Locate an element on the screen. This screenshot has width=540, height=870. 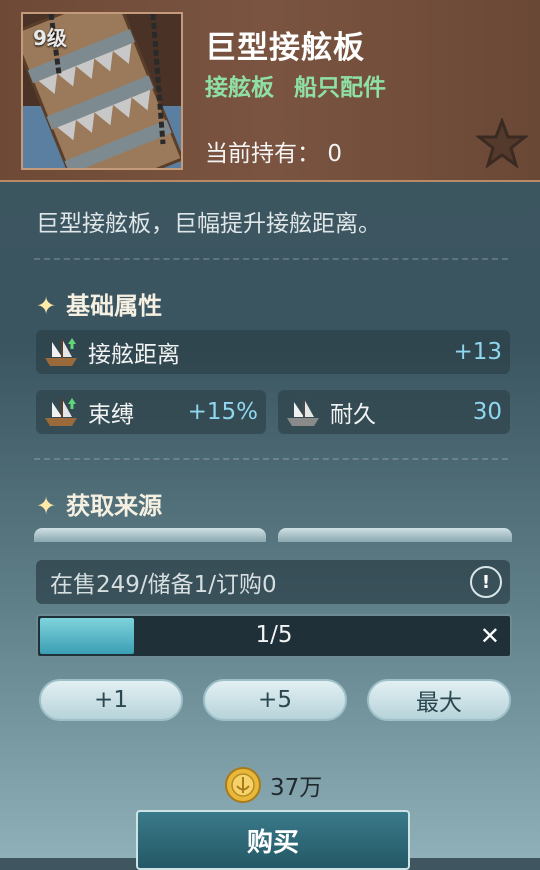
item-description: 巨型接舷板，巨幅提升接舷距离。 is located at coordinates (208, 224).